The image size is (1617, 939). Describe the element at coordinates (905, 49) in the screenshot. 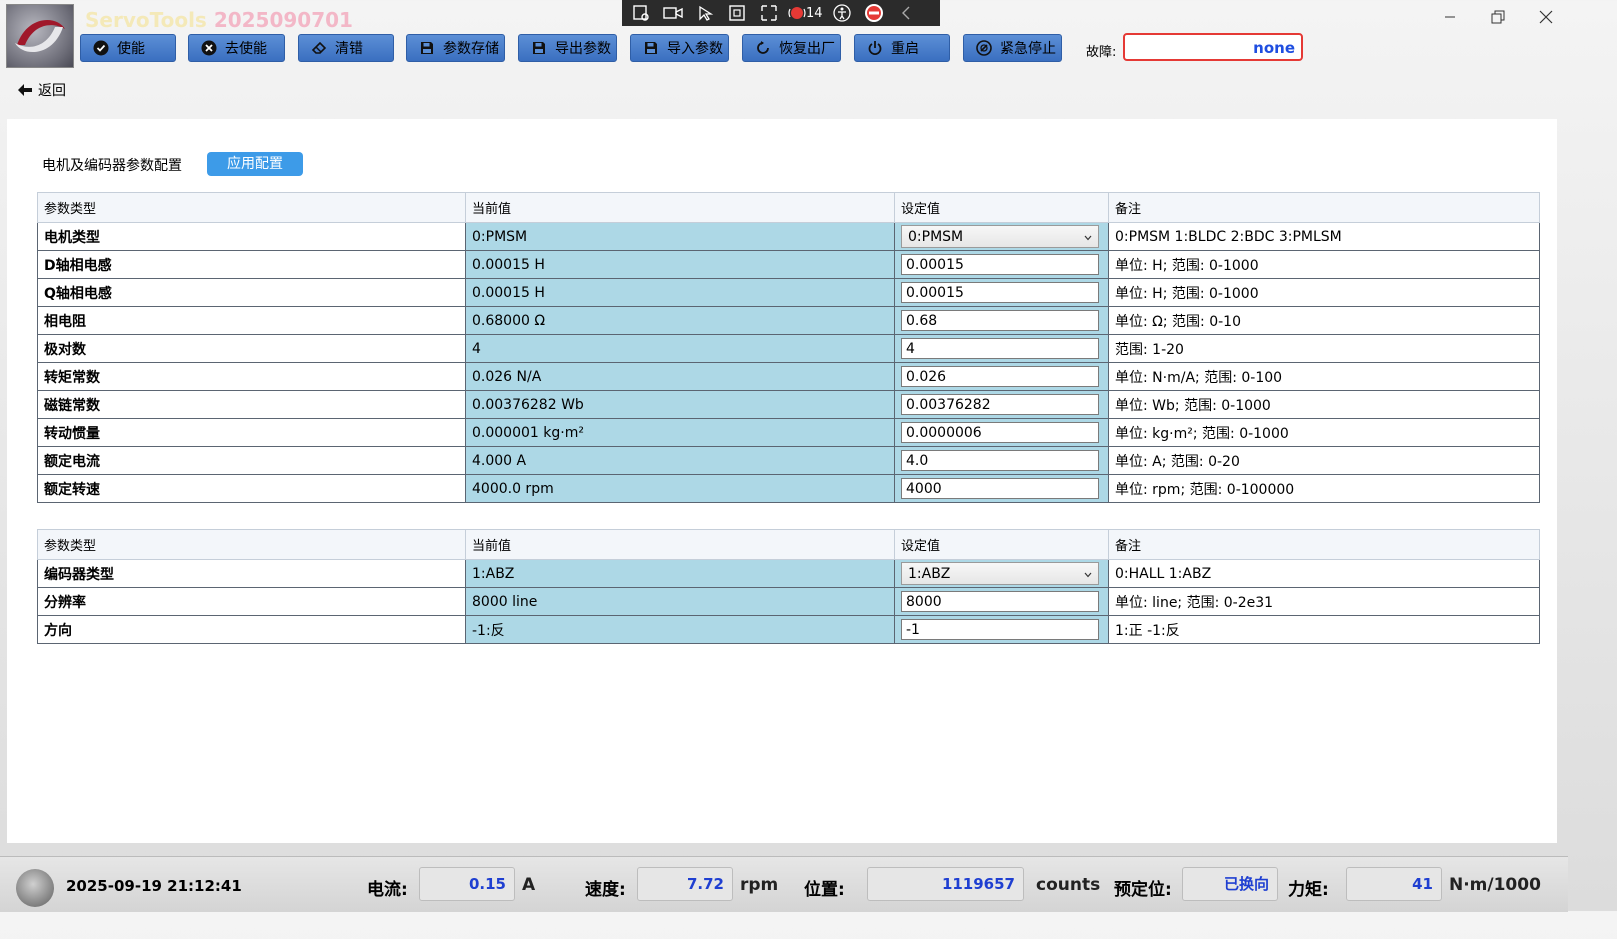

I see `restart-label: 重启` at that location.